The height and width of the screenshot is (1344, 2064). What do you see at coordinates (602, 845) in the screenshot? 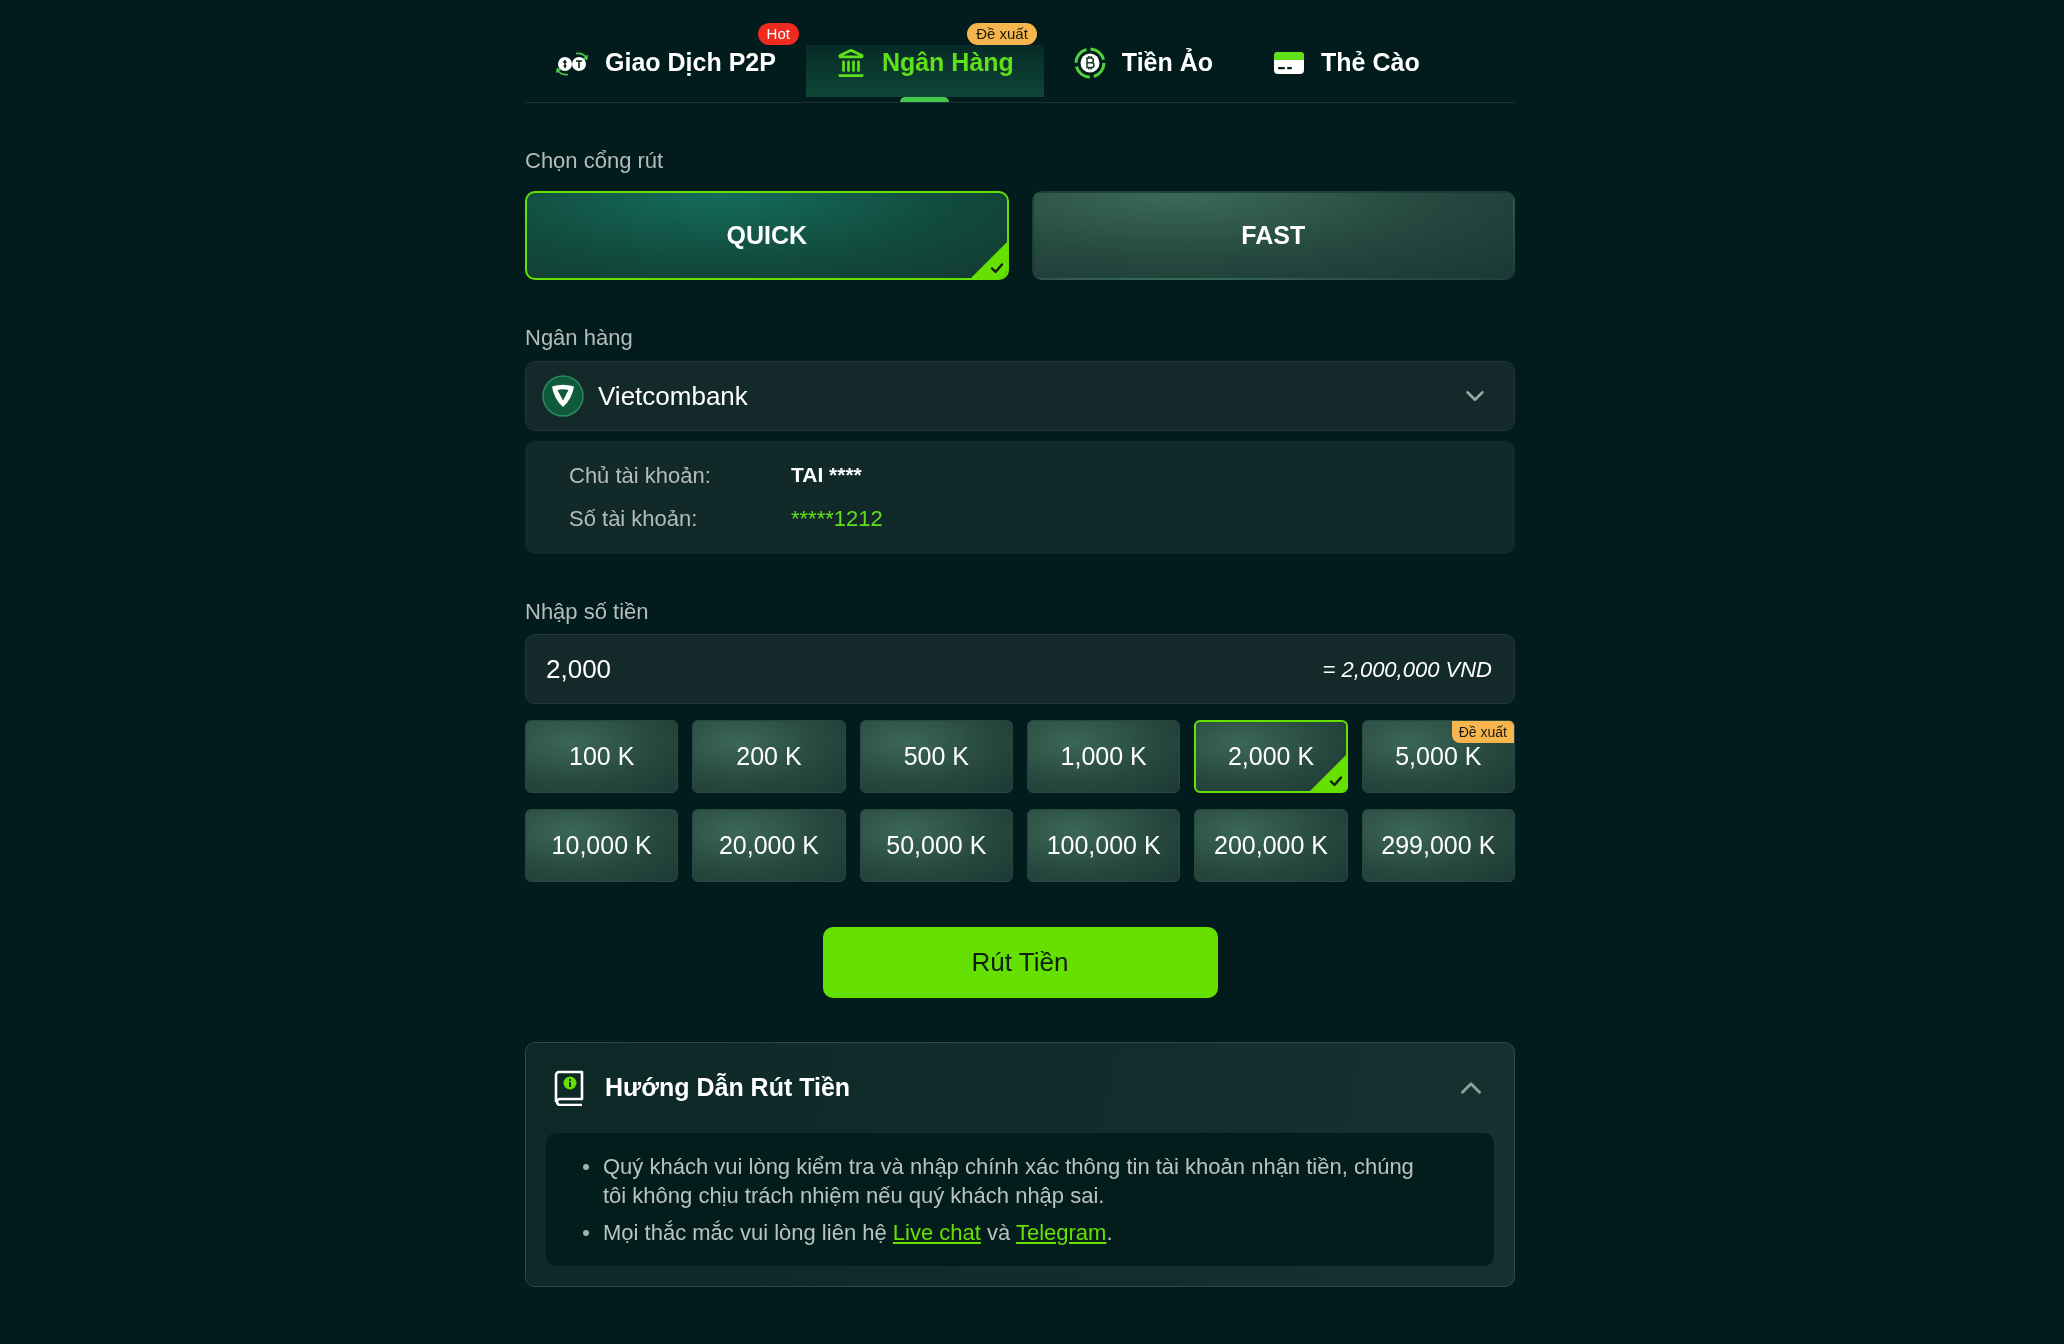
I see `amount-preset-button: 10,000 K` at bounding box center [602, 845].